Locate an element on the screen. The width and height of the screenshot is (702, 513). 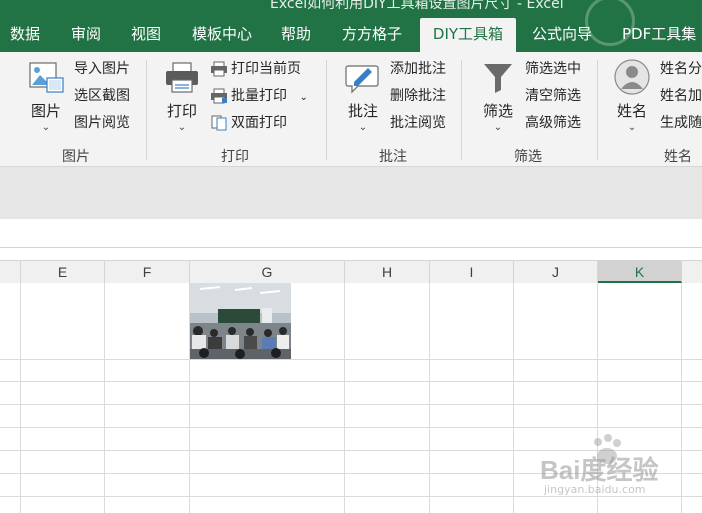
tab-view: 视图 is located at coordinates (146, 35).